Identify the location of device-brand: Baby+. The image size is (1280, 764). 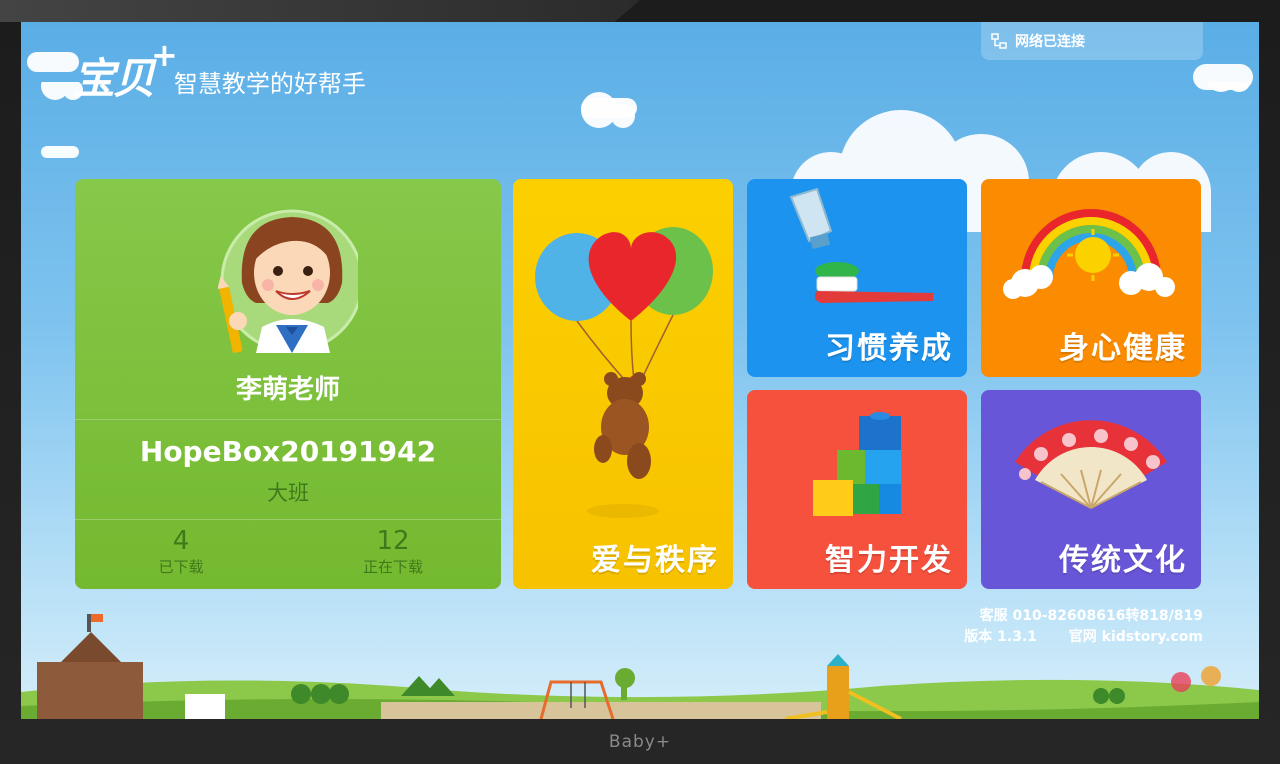
(640, 742).